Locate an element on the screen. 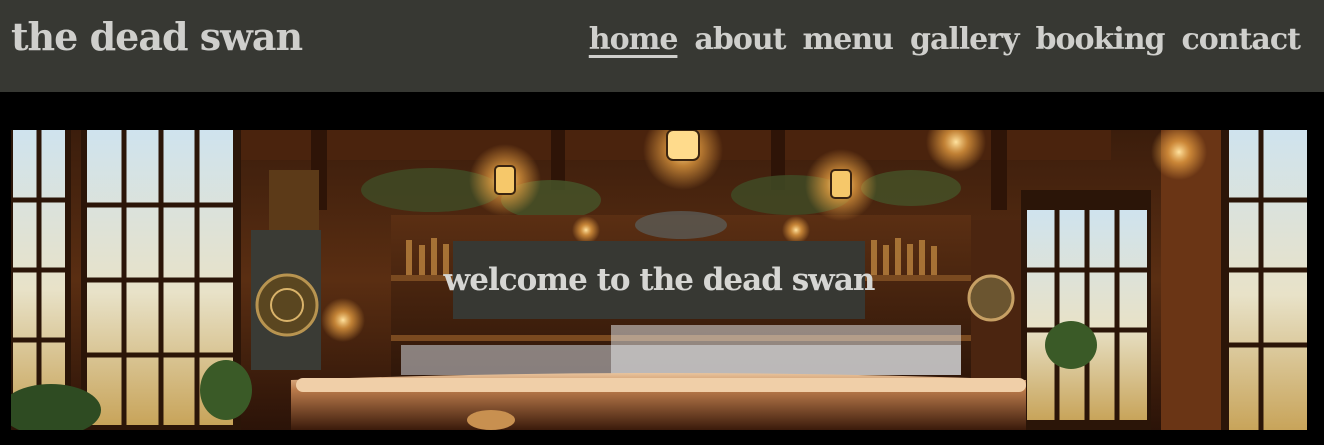  nav-about: about is located at coordinates (740, 40).